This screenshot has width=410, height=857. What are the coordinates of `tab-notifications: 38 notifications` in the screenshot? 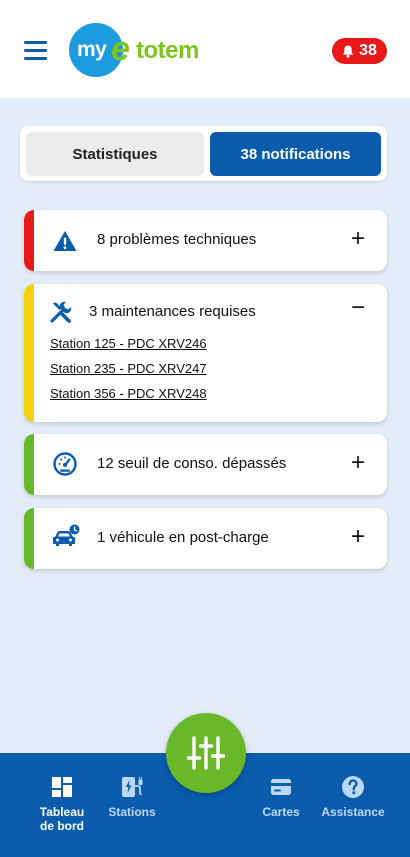 It's located at (295, 154).